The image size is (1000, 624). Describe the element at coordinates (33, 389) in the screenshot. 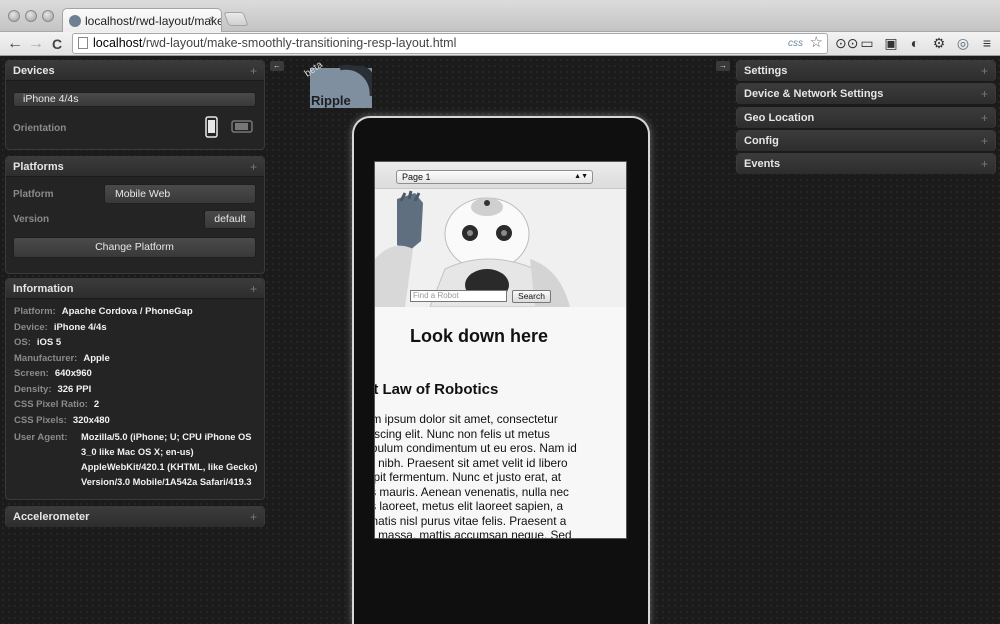

I see `info-key: Density:` at that location.